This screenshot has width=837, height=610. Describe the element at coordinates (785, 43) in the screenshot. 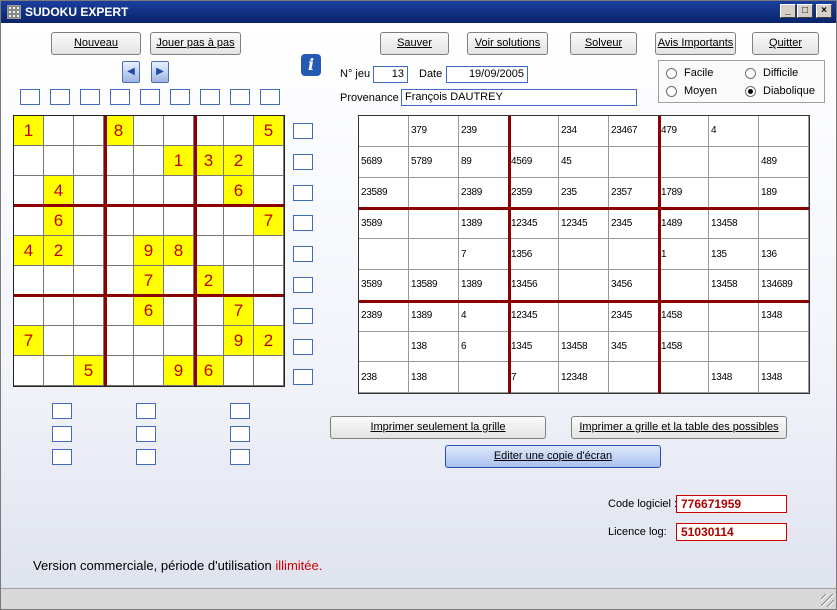

I see `quitter-button: Quitter` at that location.